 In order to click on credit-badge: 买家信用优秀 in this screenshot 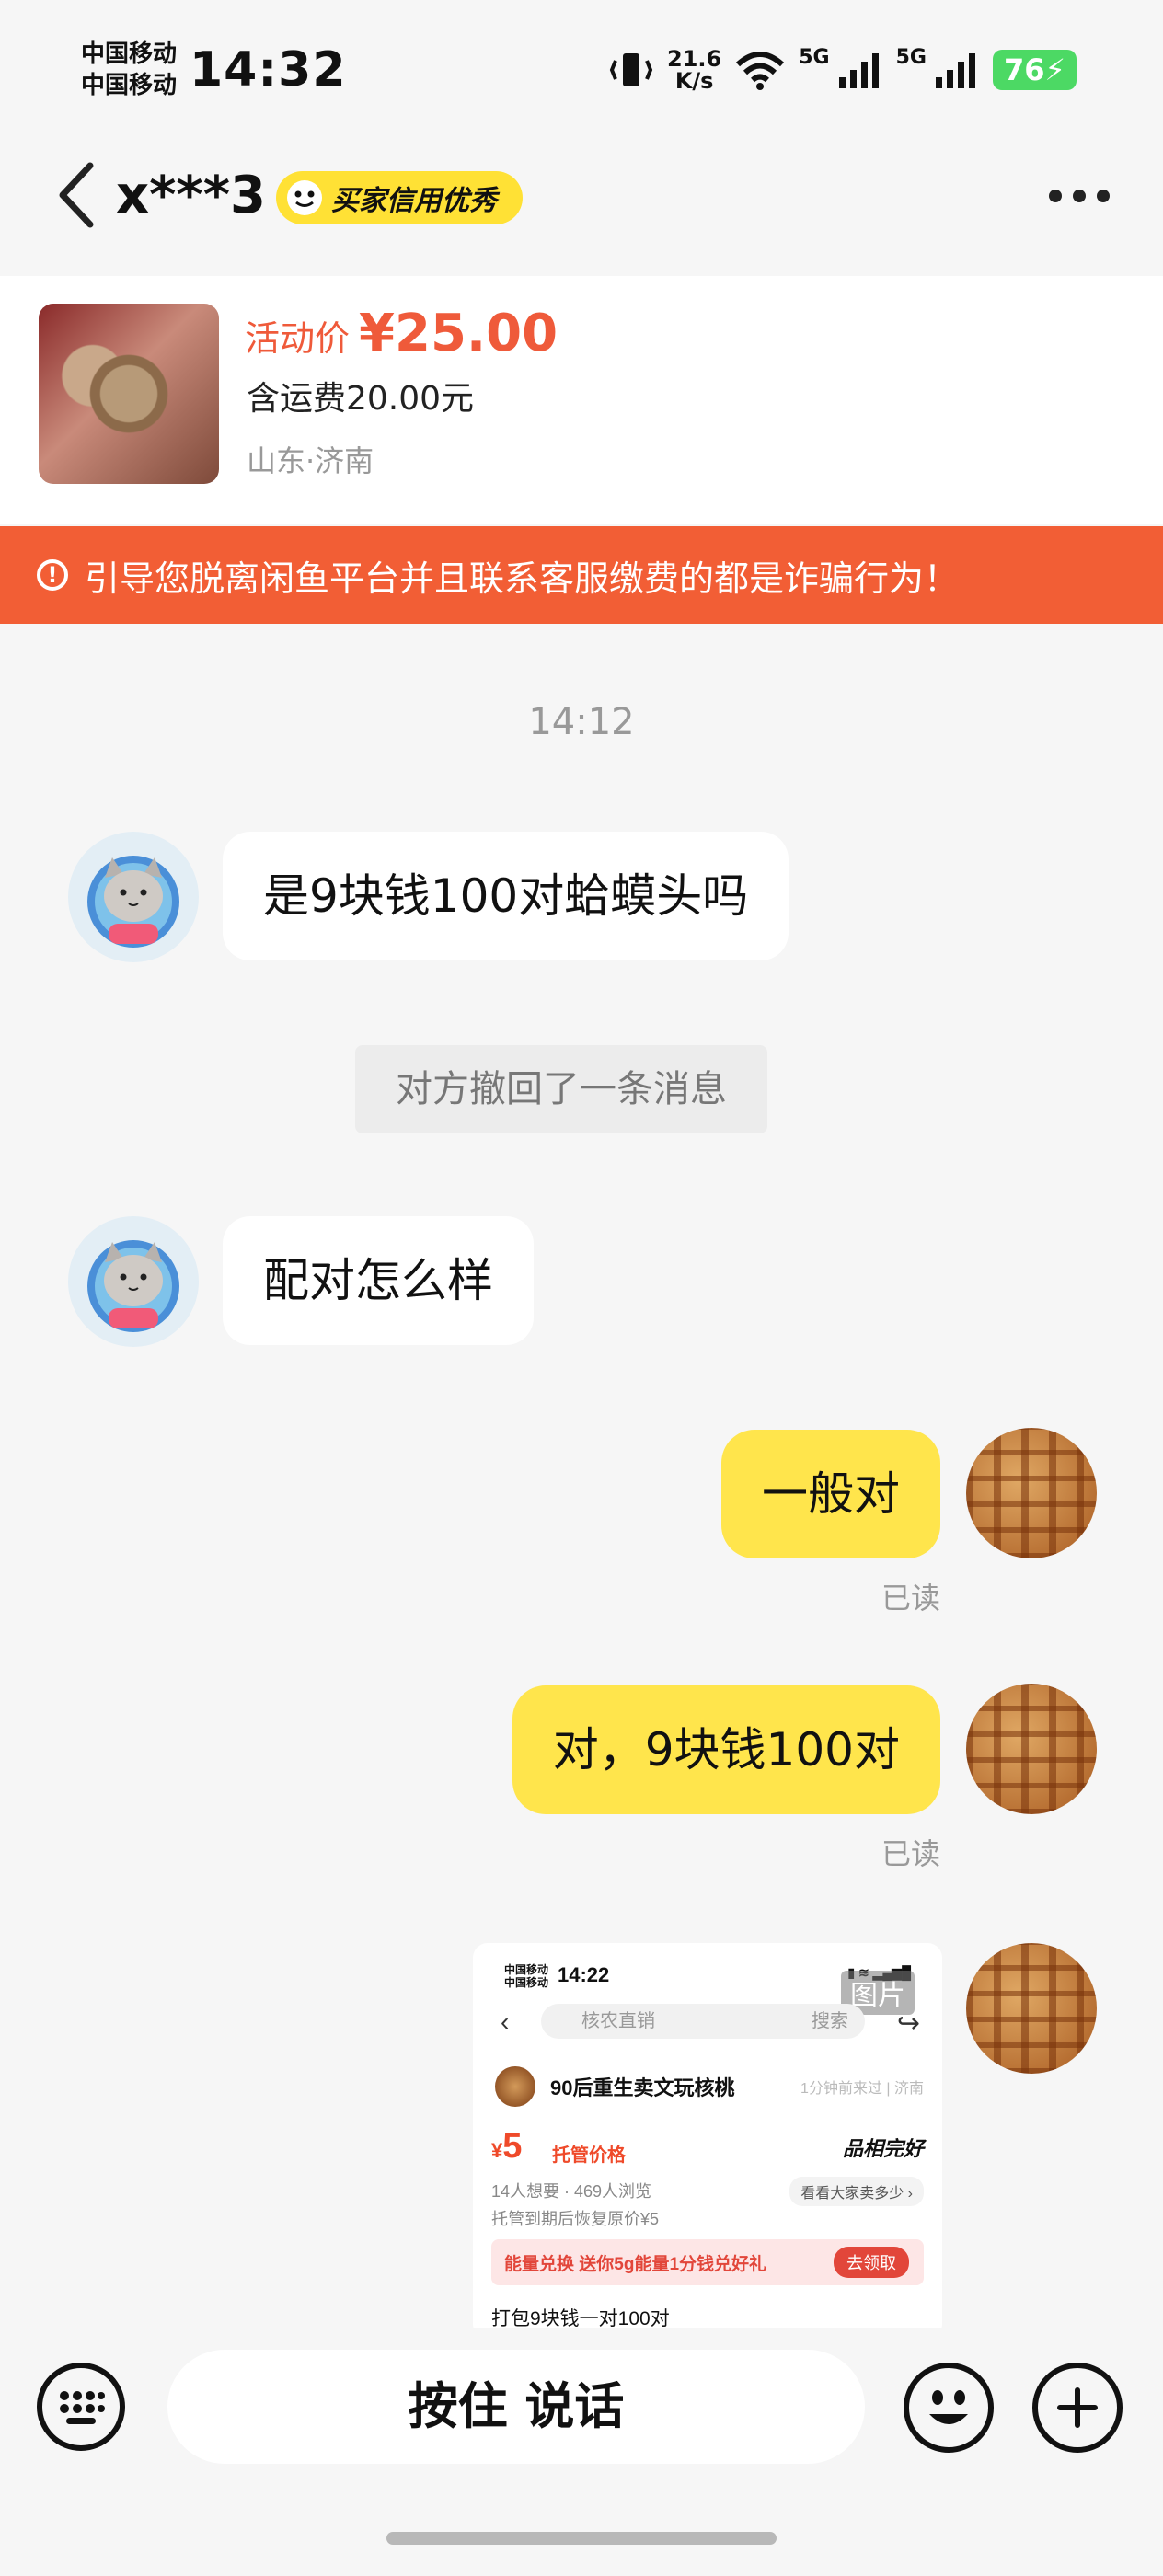, I will do `click(400, 197)`.